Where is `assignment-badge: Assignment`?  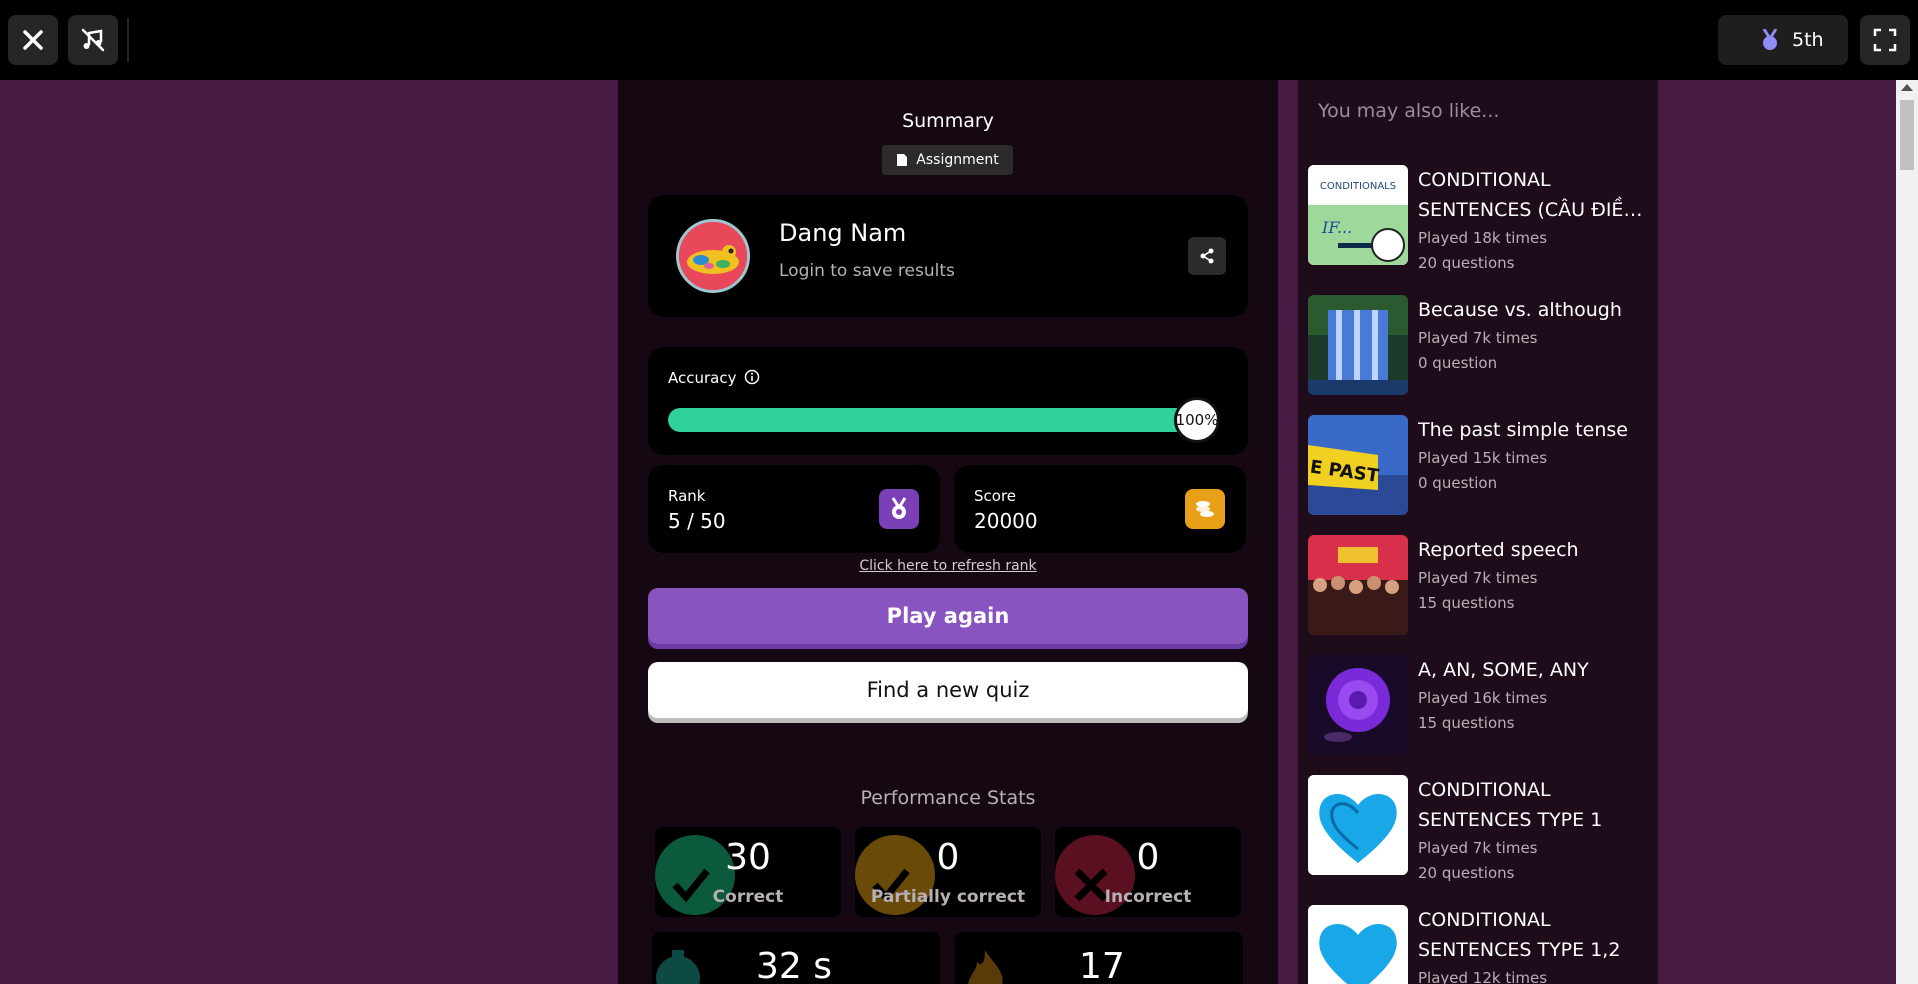 assignment-badge: Assignment is located at coordinates (947, 160).